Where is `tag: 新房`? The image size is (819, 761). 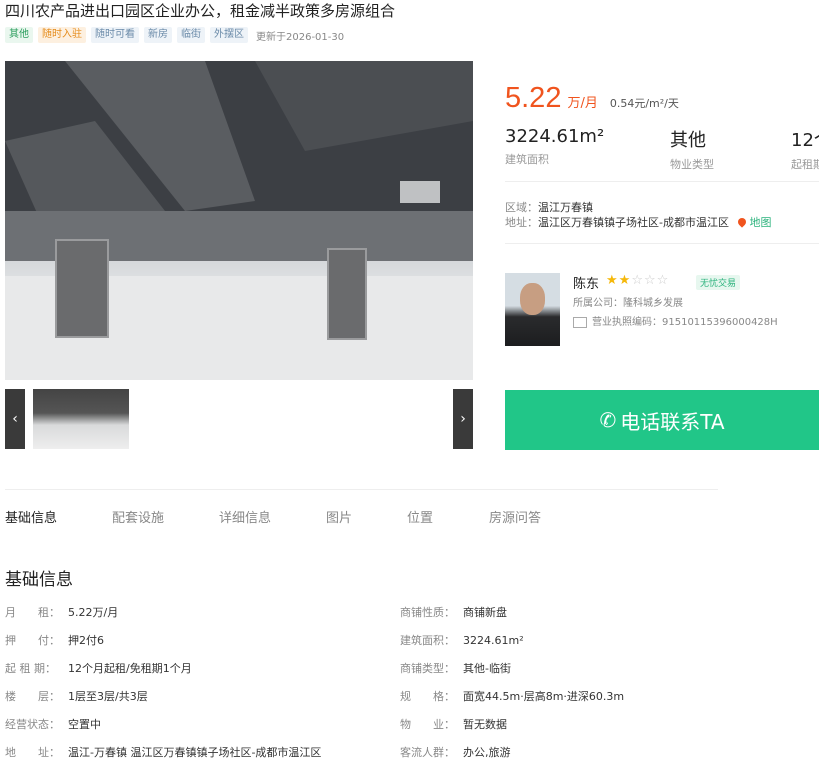 tag: 新房 is located at coordinates (158, 35).